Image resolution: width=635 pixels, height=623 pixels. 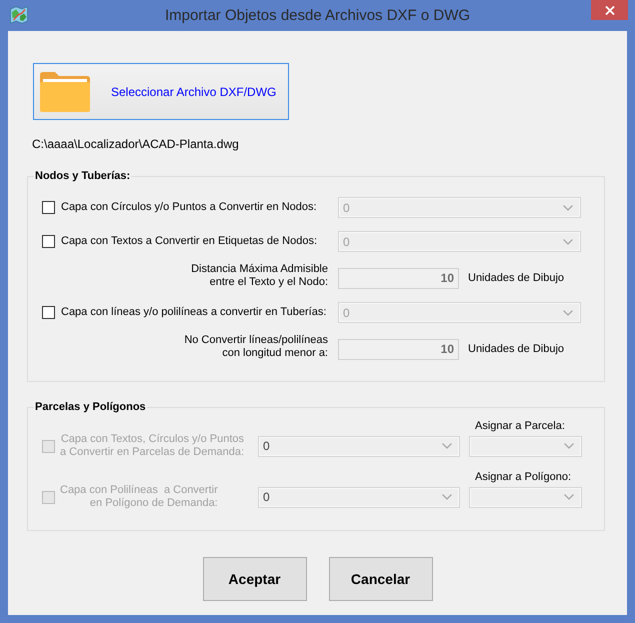 I want to click on window-title: Importar Objetos desde Archivos DXF o DWG, so click(x=317, y=15).